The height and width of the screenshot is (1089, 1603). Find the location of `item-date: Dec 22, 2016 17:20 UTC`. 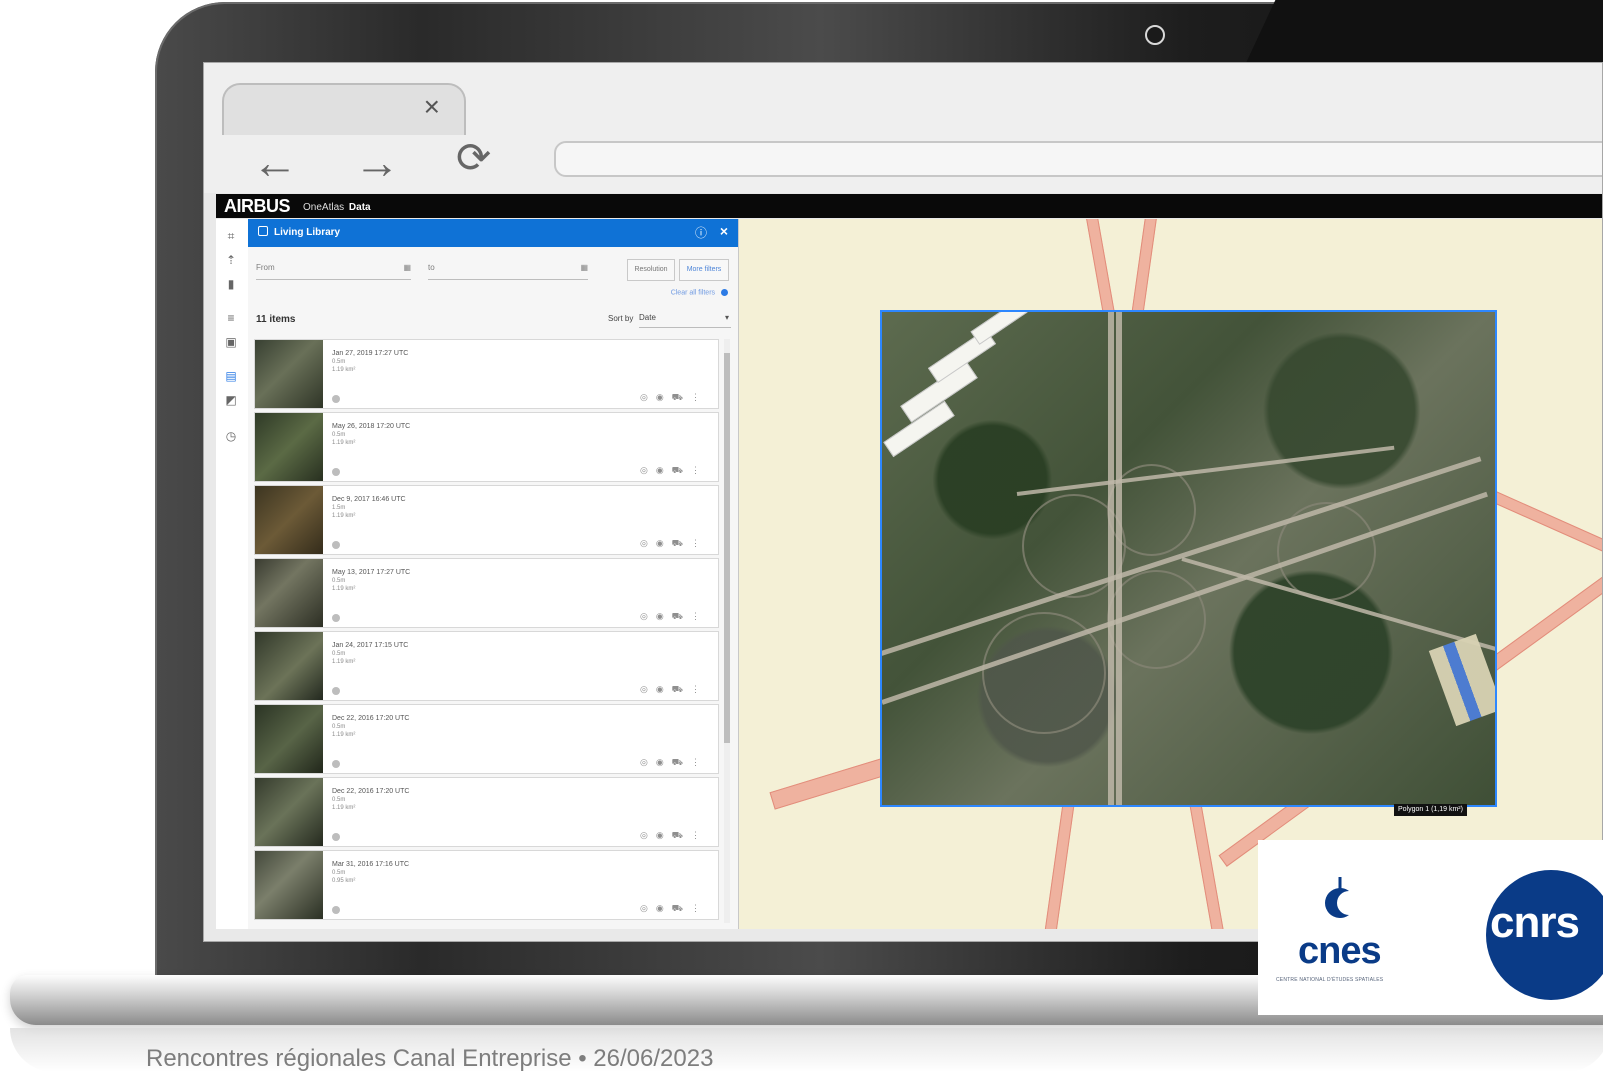

item-date: Dec 22, 2016 17:20 UTC is located at coordinates (371, 791).